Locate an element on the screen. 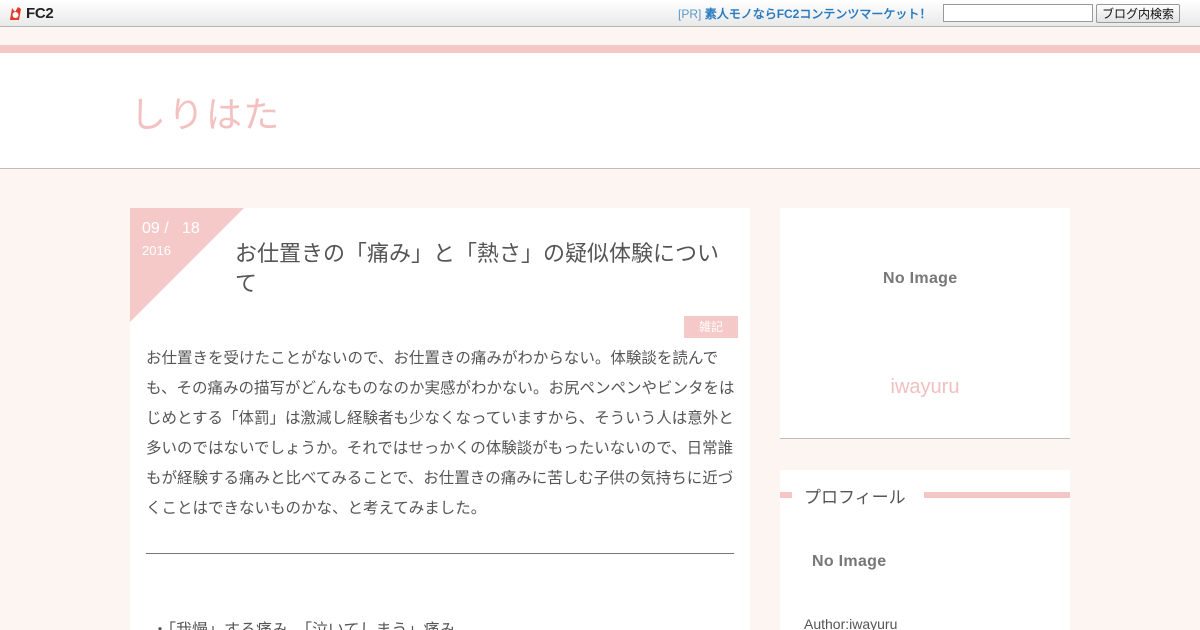  blog-title: しりはた is located at coordinates (205, 112).